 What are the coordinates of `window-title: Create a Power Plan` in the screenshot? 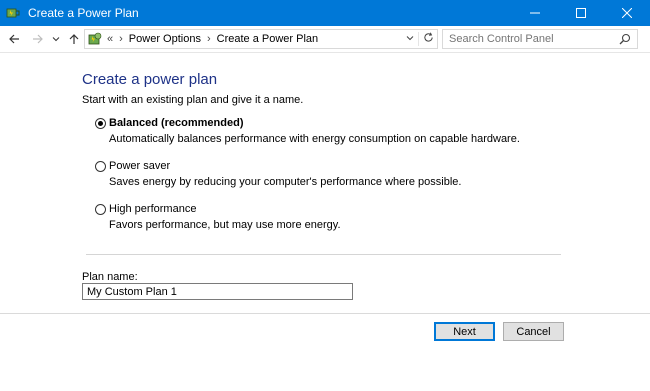 It's located at (83, 13).